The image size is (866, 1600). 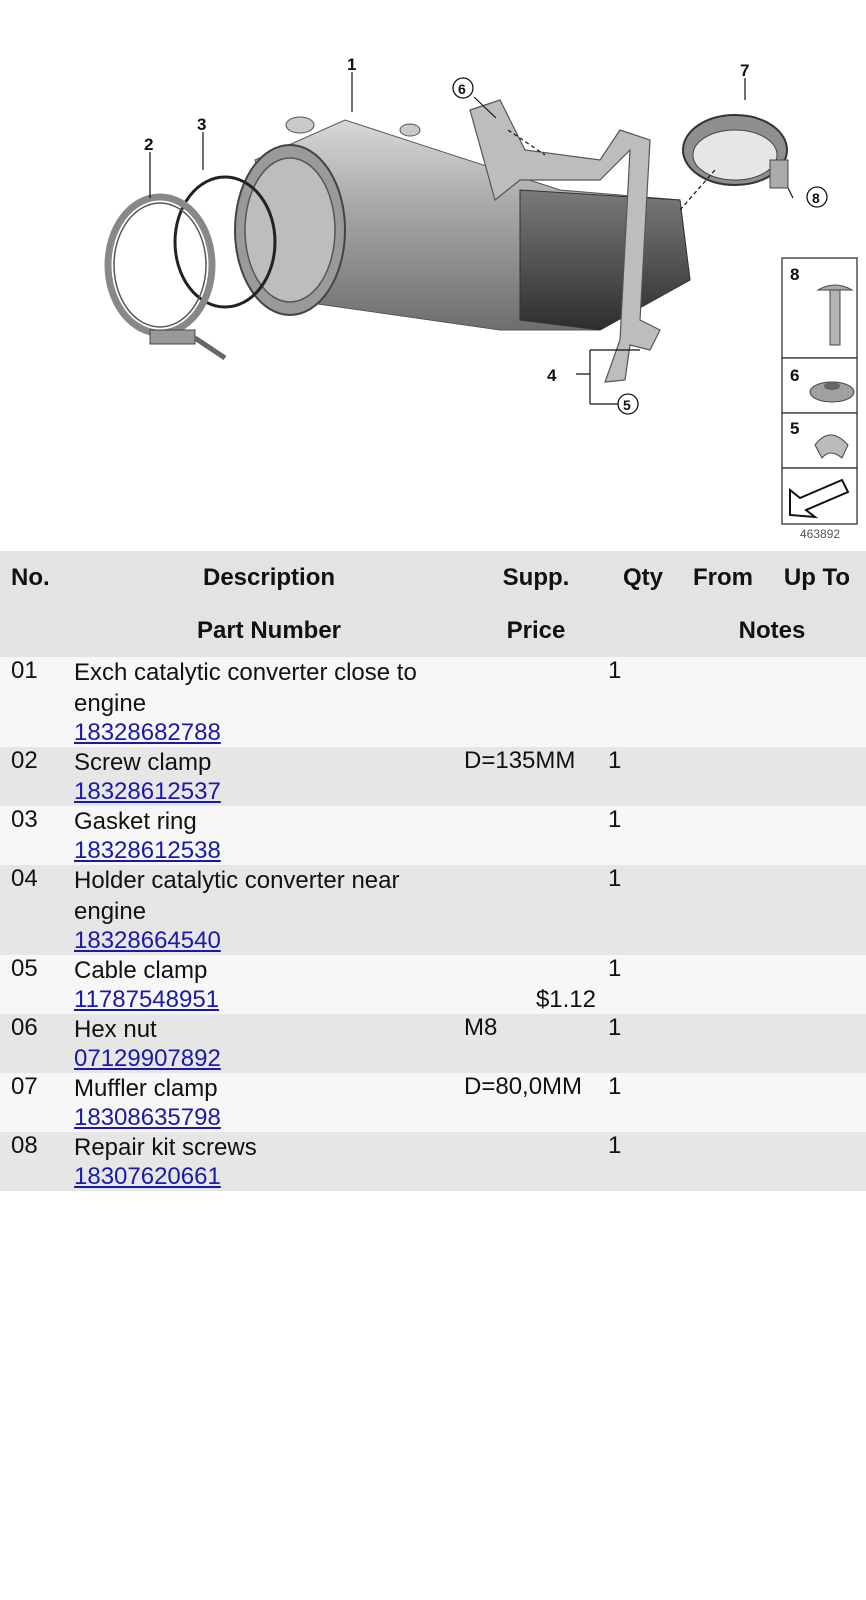 I want to click on callout-1: 1, so click(x=351, y=64).